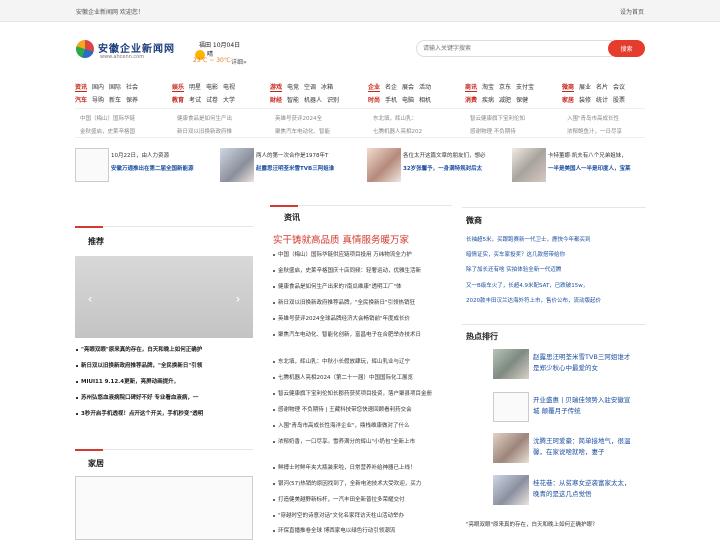 The height and width of the screenshot is (540, 720). What do you see at coordinates (408, 100) in the screenshot?
I see `nav-link: 电脑` at bounding box center [408, 100].